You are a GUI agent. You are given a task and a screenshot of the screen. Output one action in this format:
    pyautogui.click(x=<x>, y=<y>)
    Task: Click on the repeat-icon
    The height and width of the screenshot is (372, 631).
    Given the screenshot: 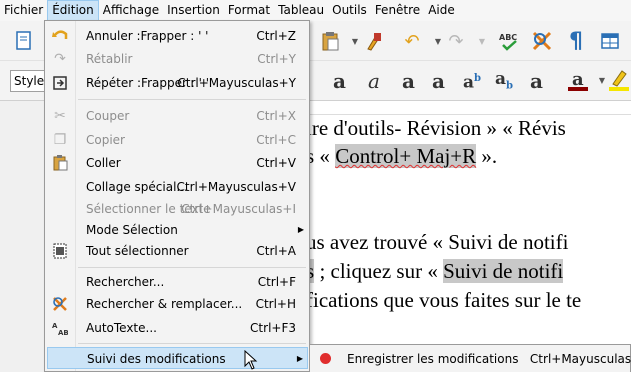 What is the action you would take?
    pyautogui.click(x=60, y=83)
    